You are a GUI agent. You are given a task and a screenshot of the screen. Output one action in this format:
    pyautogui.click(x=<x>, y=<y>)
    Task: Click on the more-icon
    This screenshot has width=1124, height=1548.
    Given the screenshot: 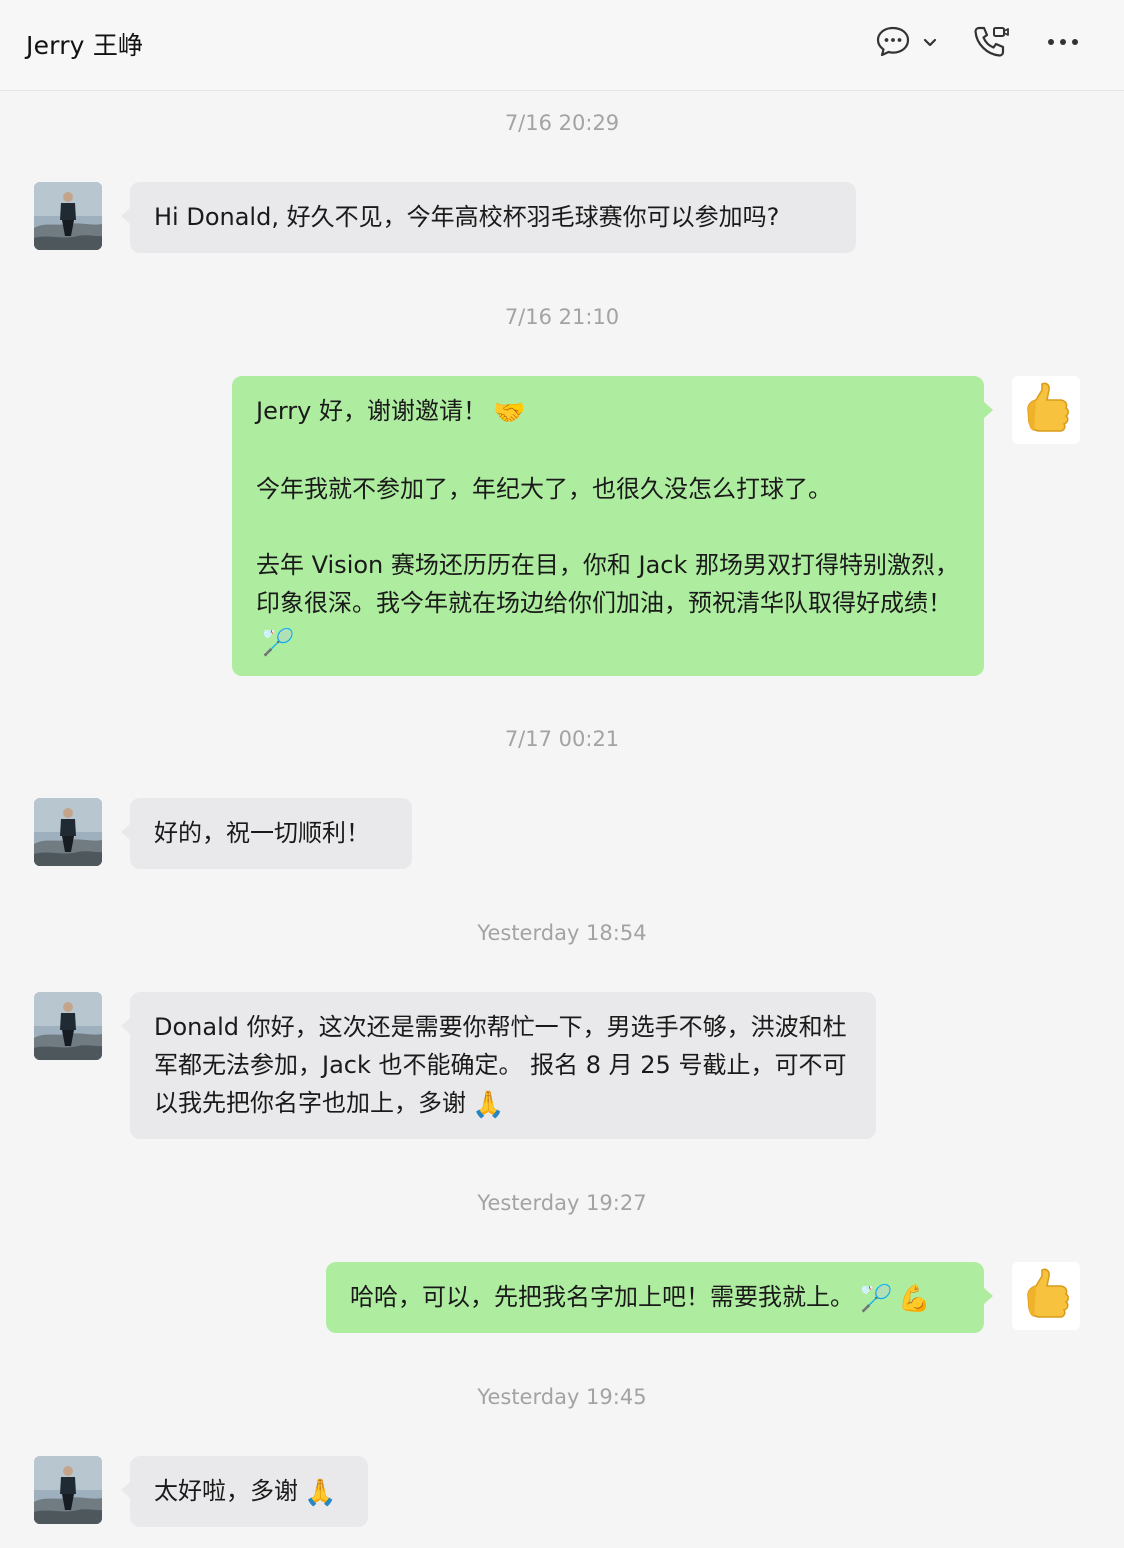 What is the action you would take?
    pyautogui.click(x=1063, y=42)
    